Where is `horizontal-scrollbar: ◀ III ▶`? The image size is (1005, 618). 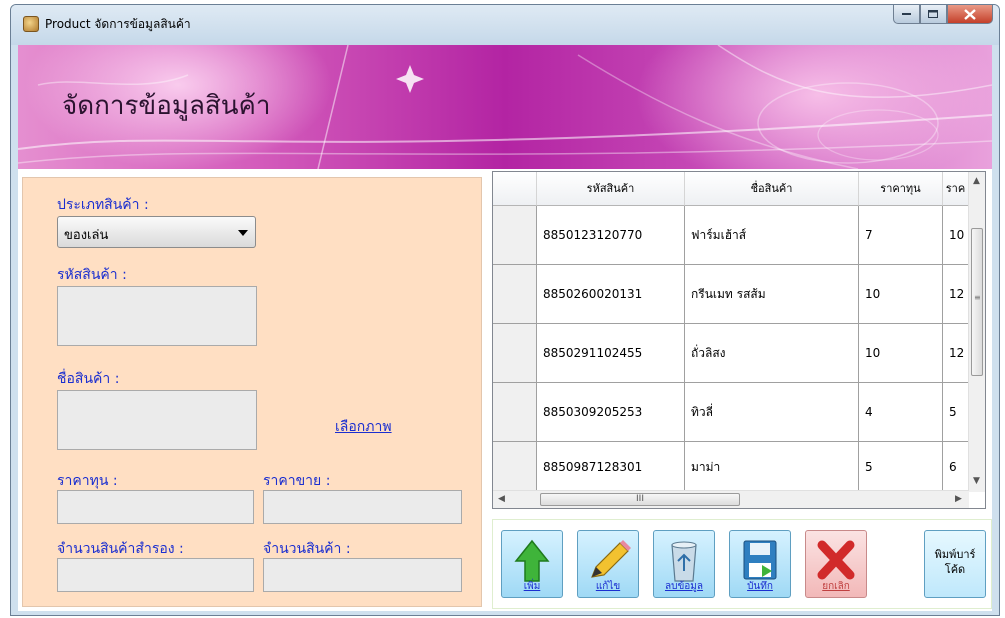
horizontal-scrollbar: ◀ III ▶ is located at coordinates (731, 499).